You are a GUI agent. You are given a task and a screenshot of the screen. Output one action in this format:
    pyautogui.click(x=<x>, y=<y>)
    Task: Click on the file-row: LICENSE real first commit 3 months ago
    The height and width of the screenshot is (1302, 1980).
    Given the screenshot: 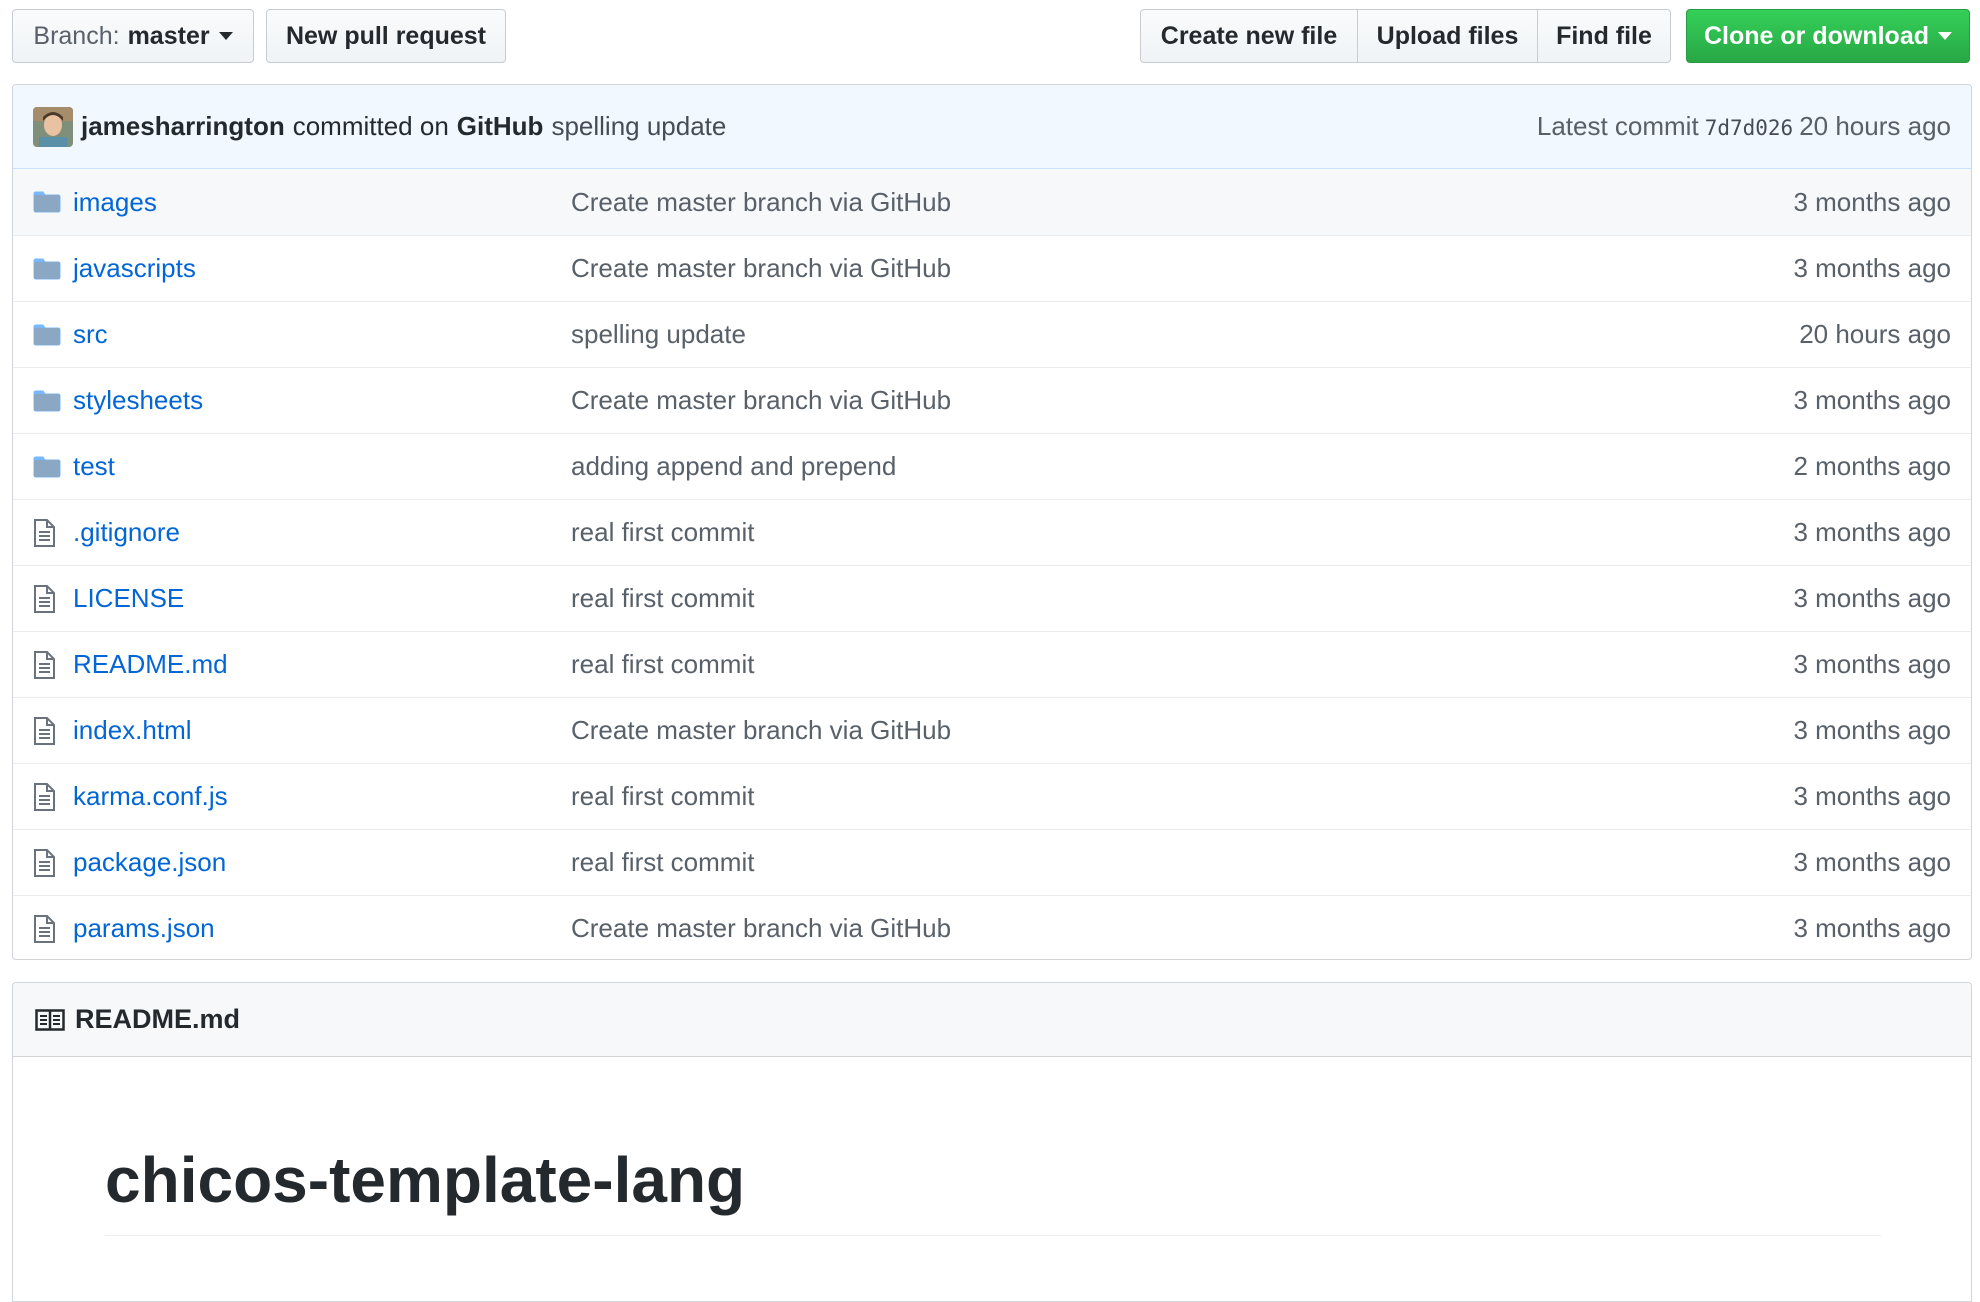 What is the action you would take?
    pyautogui.click(x=992, y=598)
    